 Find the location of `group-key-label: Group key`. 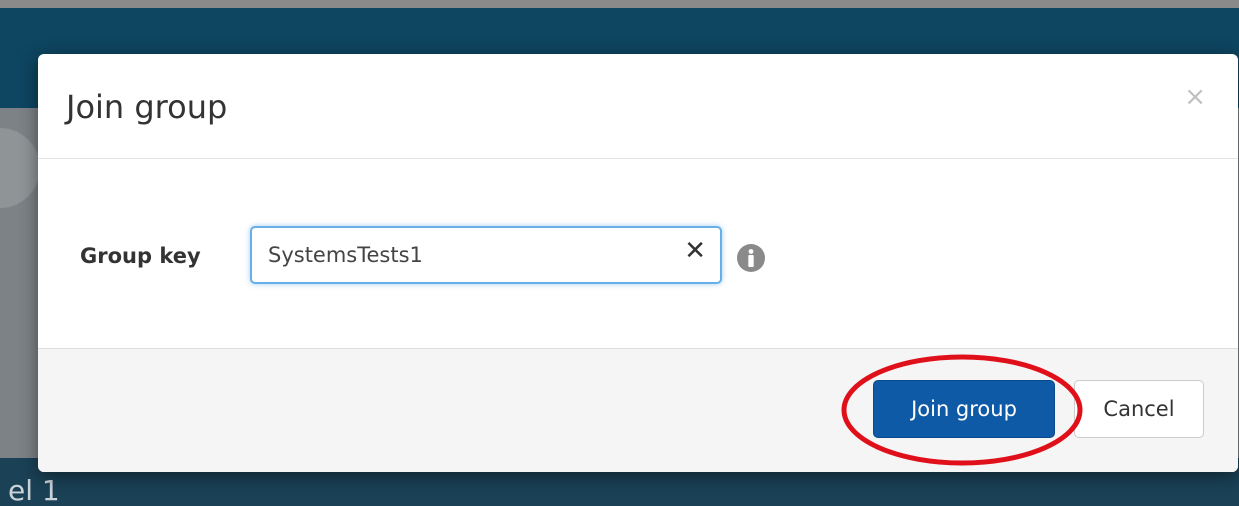

group-key-label: Group key is located at coordinates (140, 256).